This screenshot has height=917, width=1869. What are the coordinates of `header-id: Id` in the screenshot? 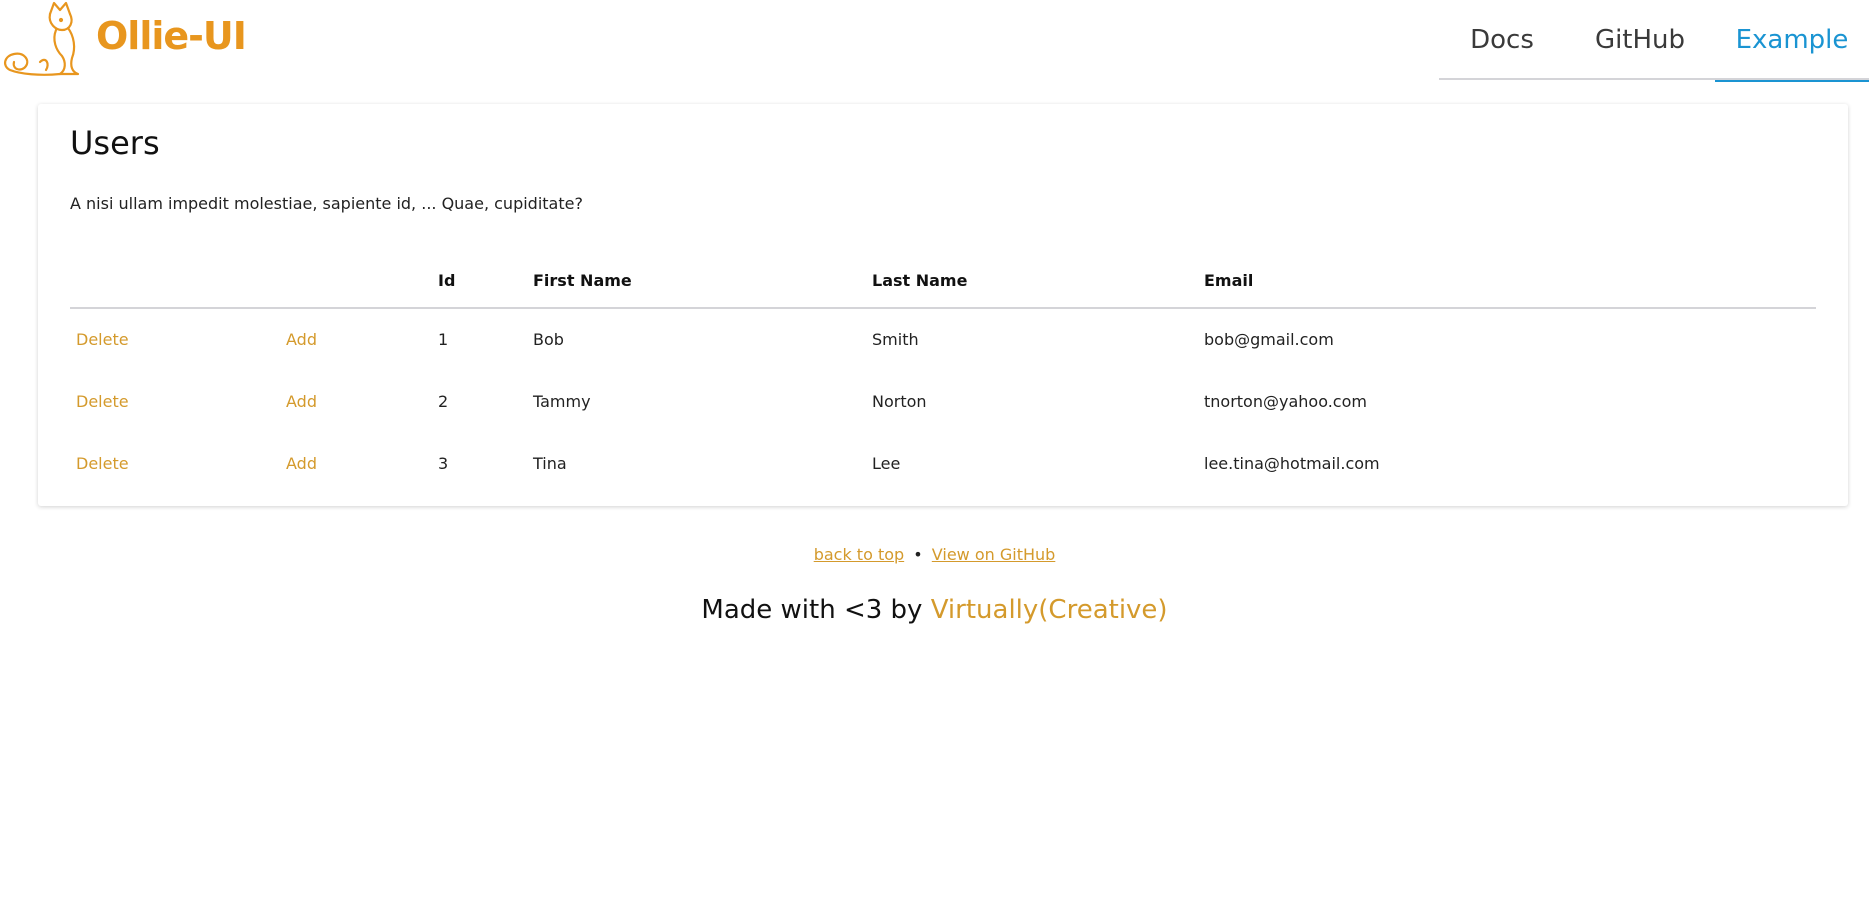 It's located at (485, 281).